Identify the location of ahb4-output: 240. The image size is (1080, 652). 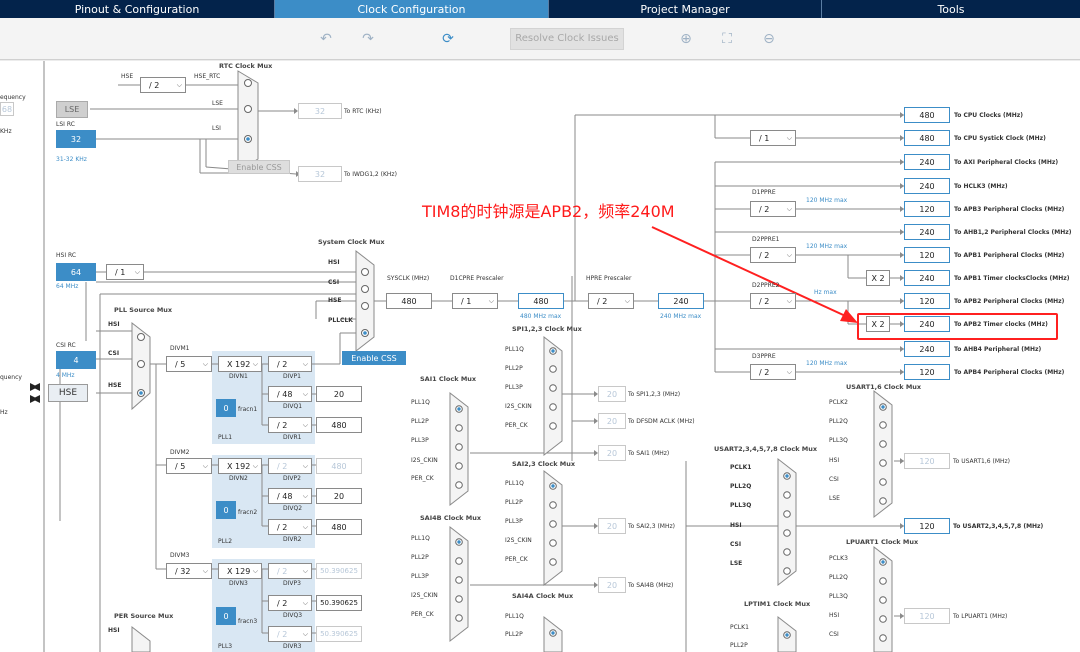
(927, 349).